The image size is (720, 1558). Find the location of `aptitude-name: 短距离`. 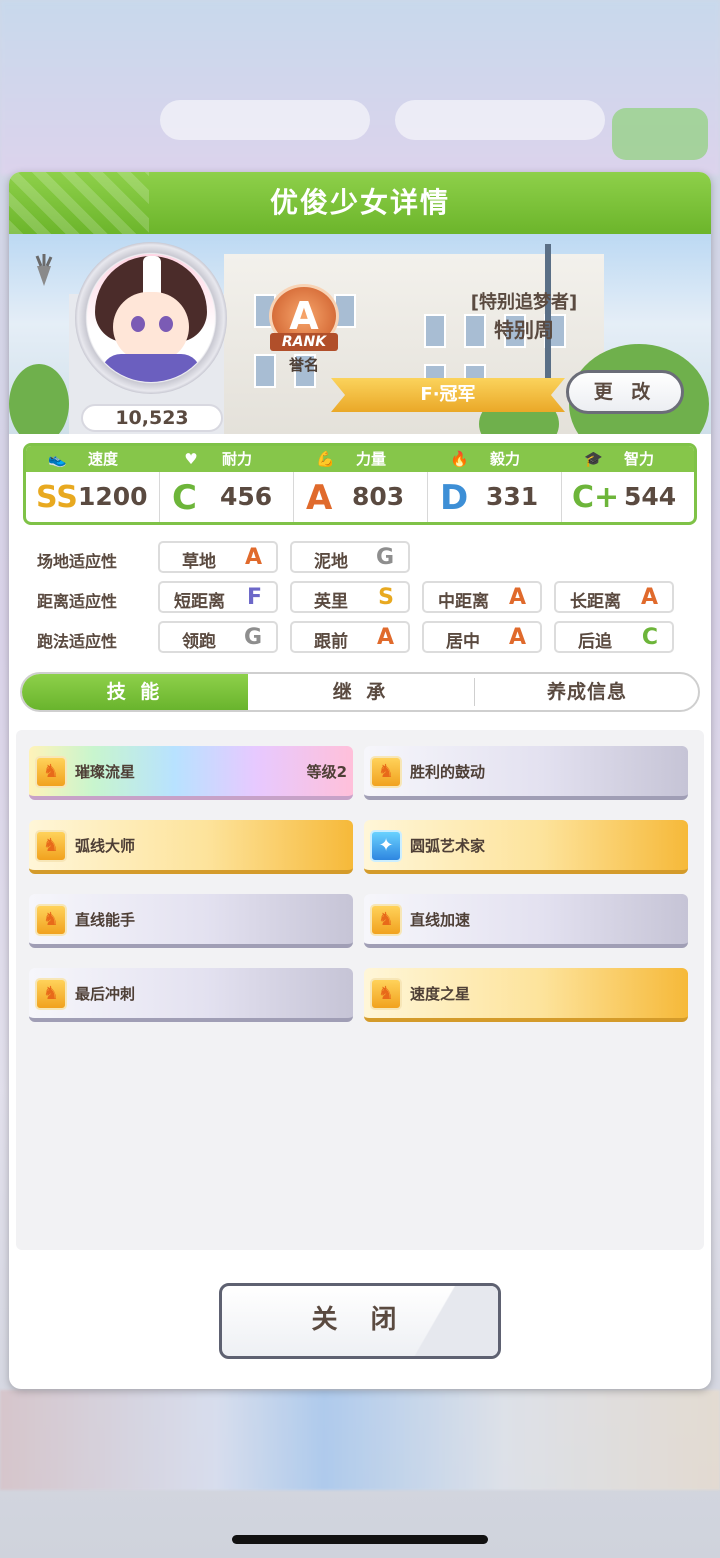

aptitude-name: 短距离 is located at coordinates (199, 602).